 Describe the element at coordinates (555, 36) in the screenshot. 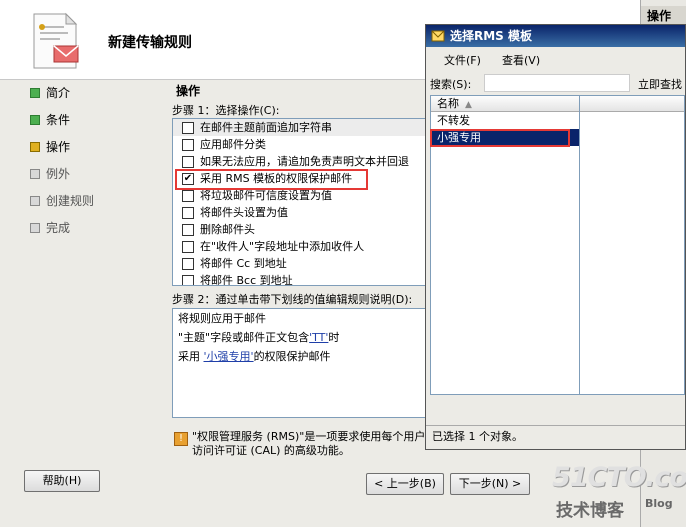

I see `dialog-titlebar: 选择RMS 模板` at that location.